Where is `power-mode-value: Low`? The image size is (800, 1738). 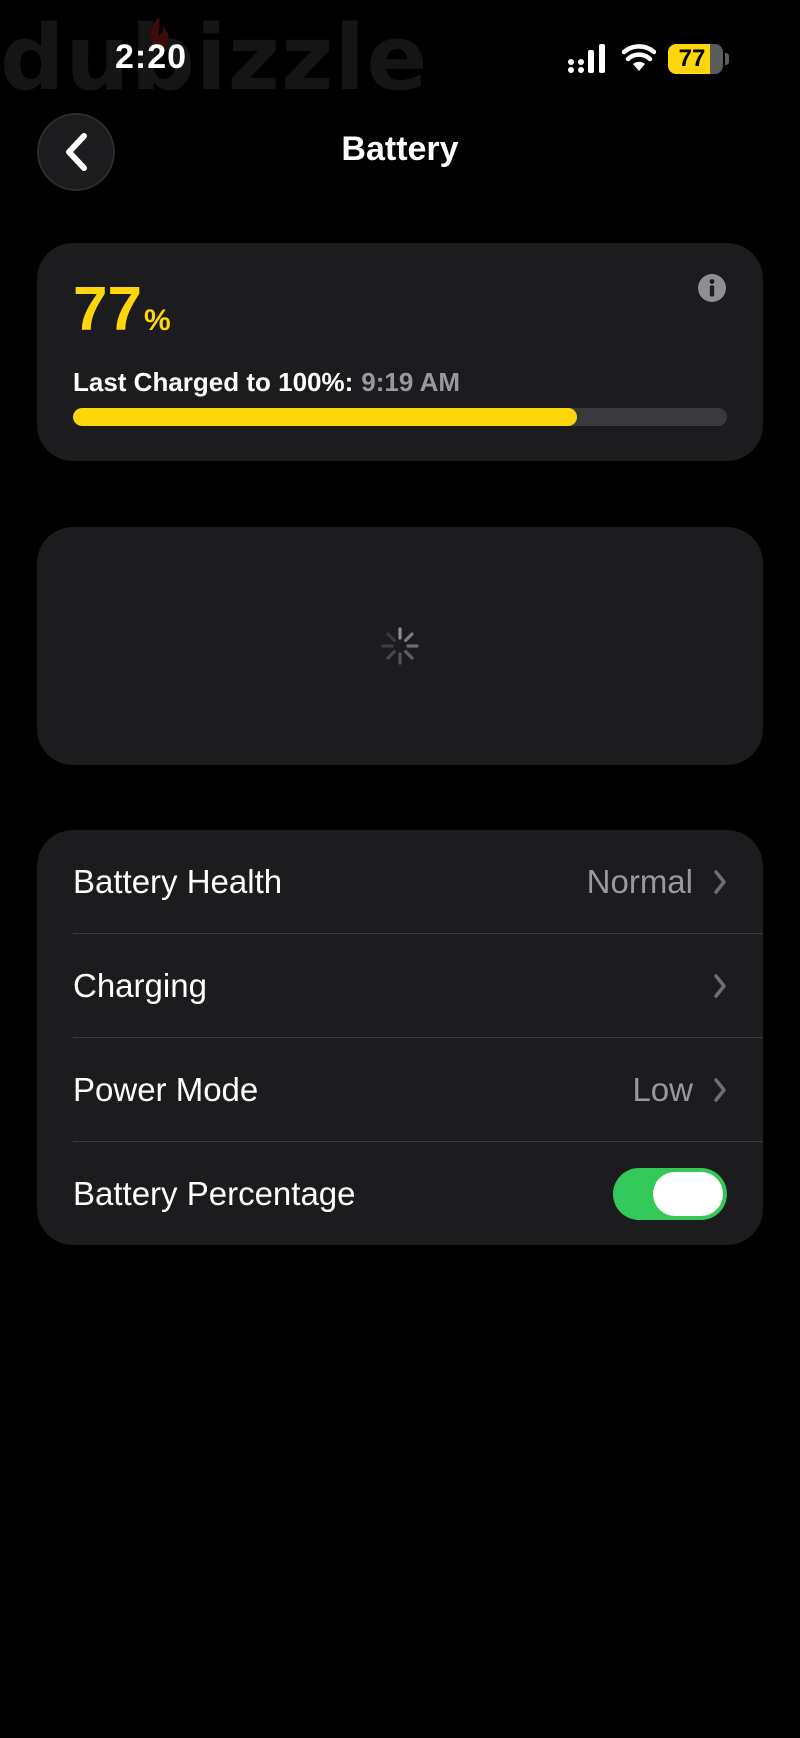
power-mode-value: Low is located at coordinates (662, 1089).